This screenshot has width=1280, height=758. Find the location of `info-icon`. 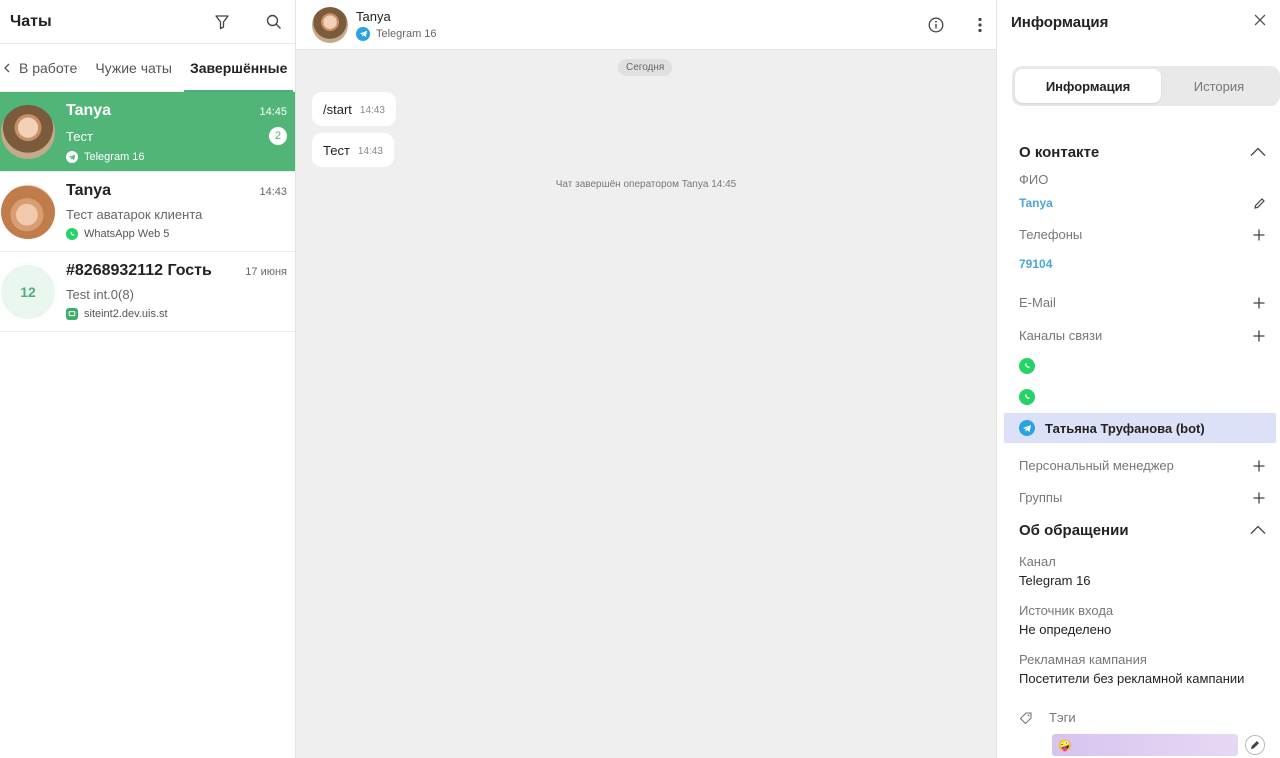

info-icon is located at coordinates (936, 25).